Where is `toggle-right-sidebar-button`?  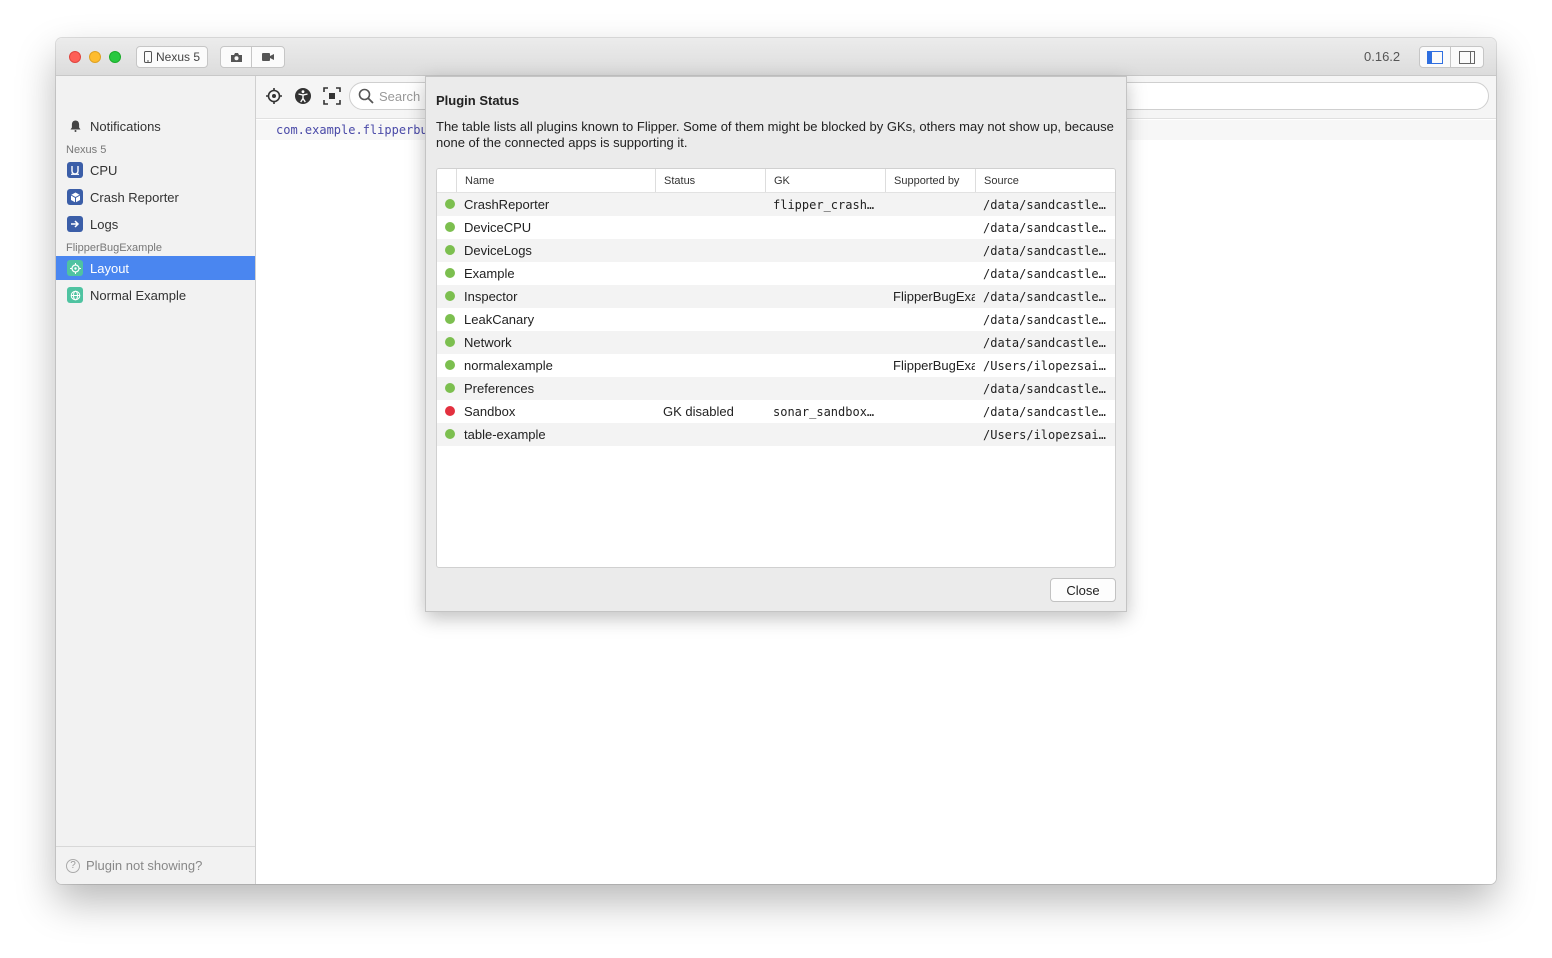 toggle-right-sidebar-button is located at coordinates (1467, 57).